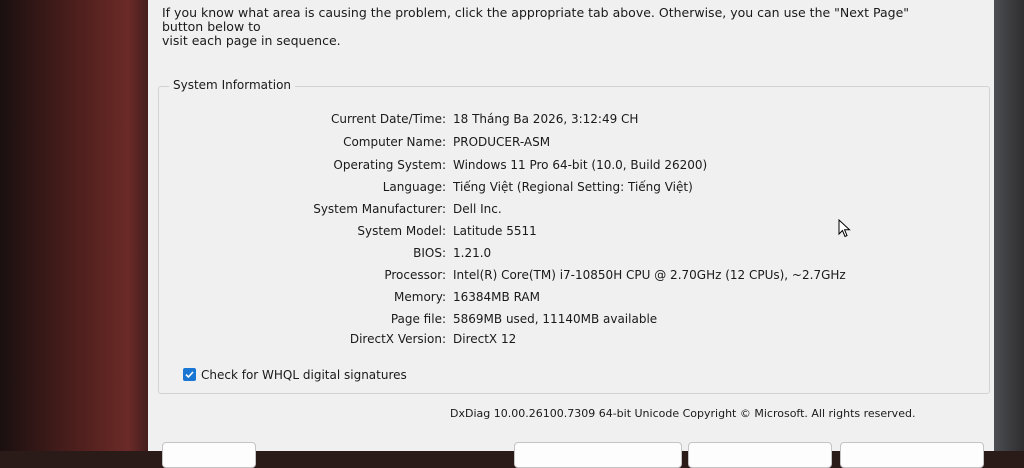  What do you see at coordinates (496, 297) in the screenshot?
I see `info-value: 16384MB RAM` at bounding box center [496, 297].